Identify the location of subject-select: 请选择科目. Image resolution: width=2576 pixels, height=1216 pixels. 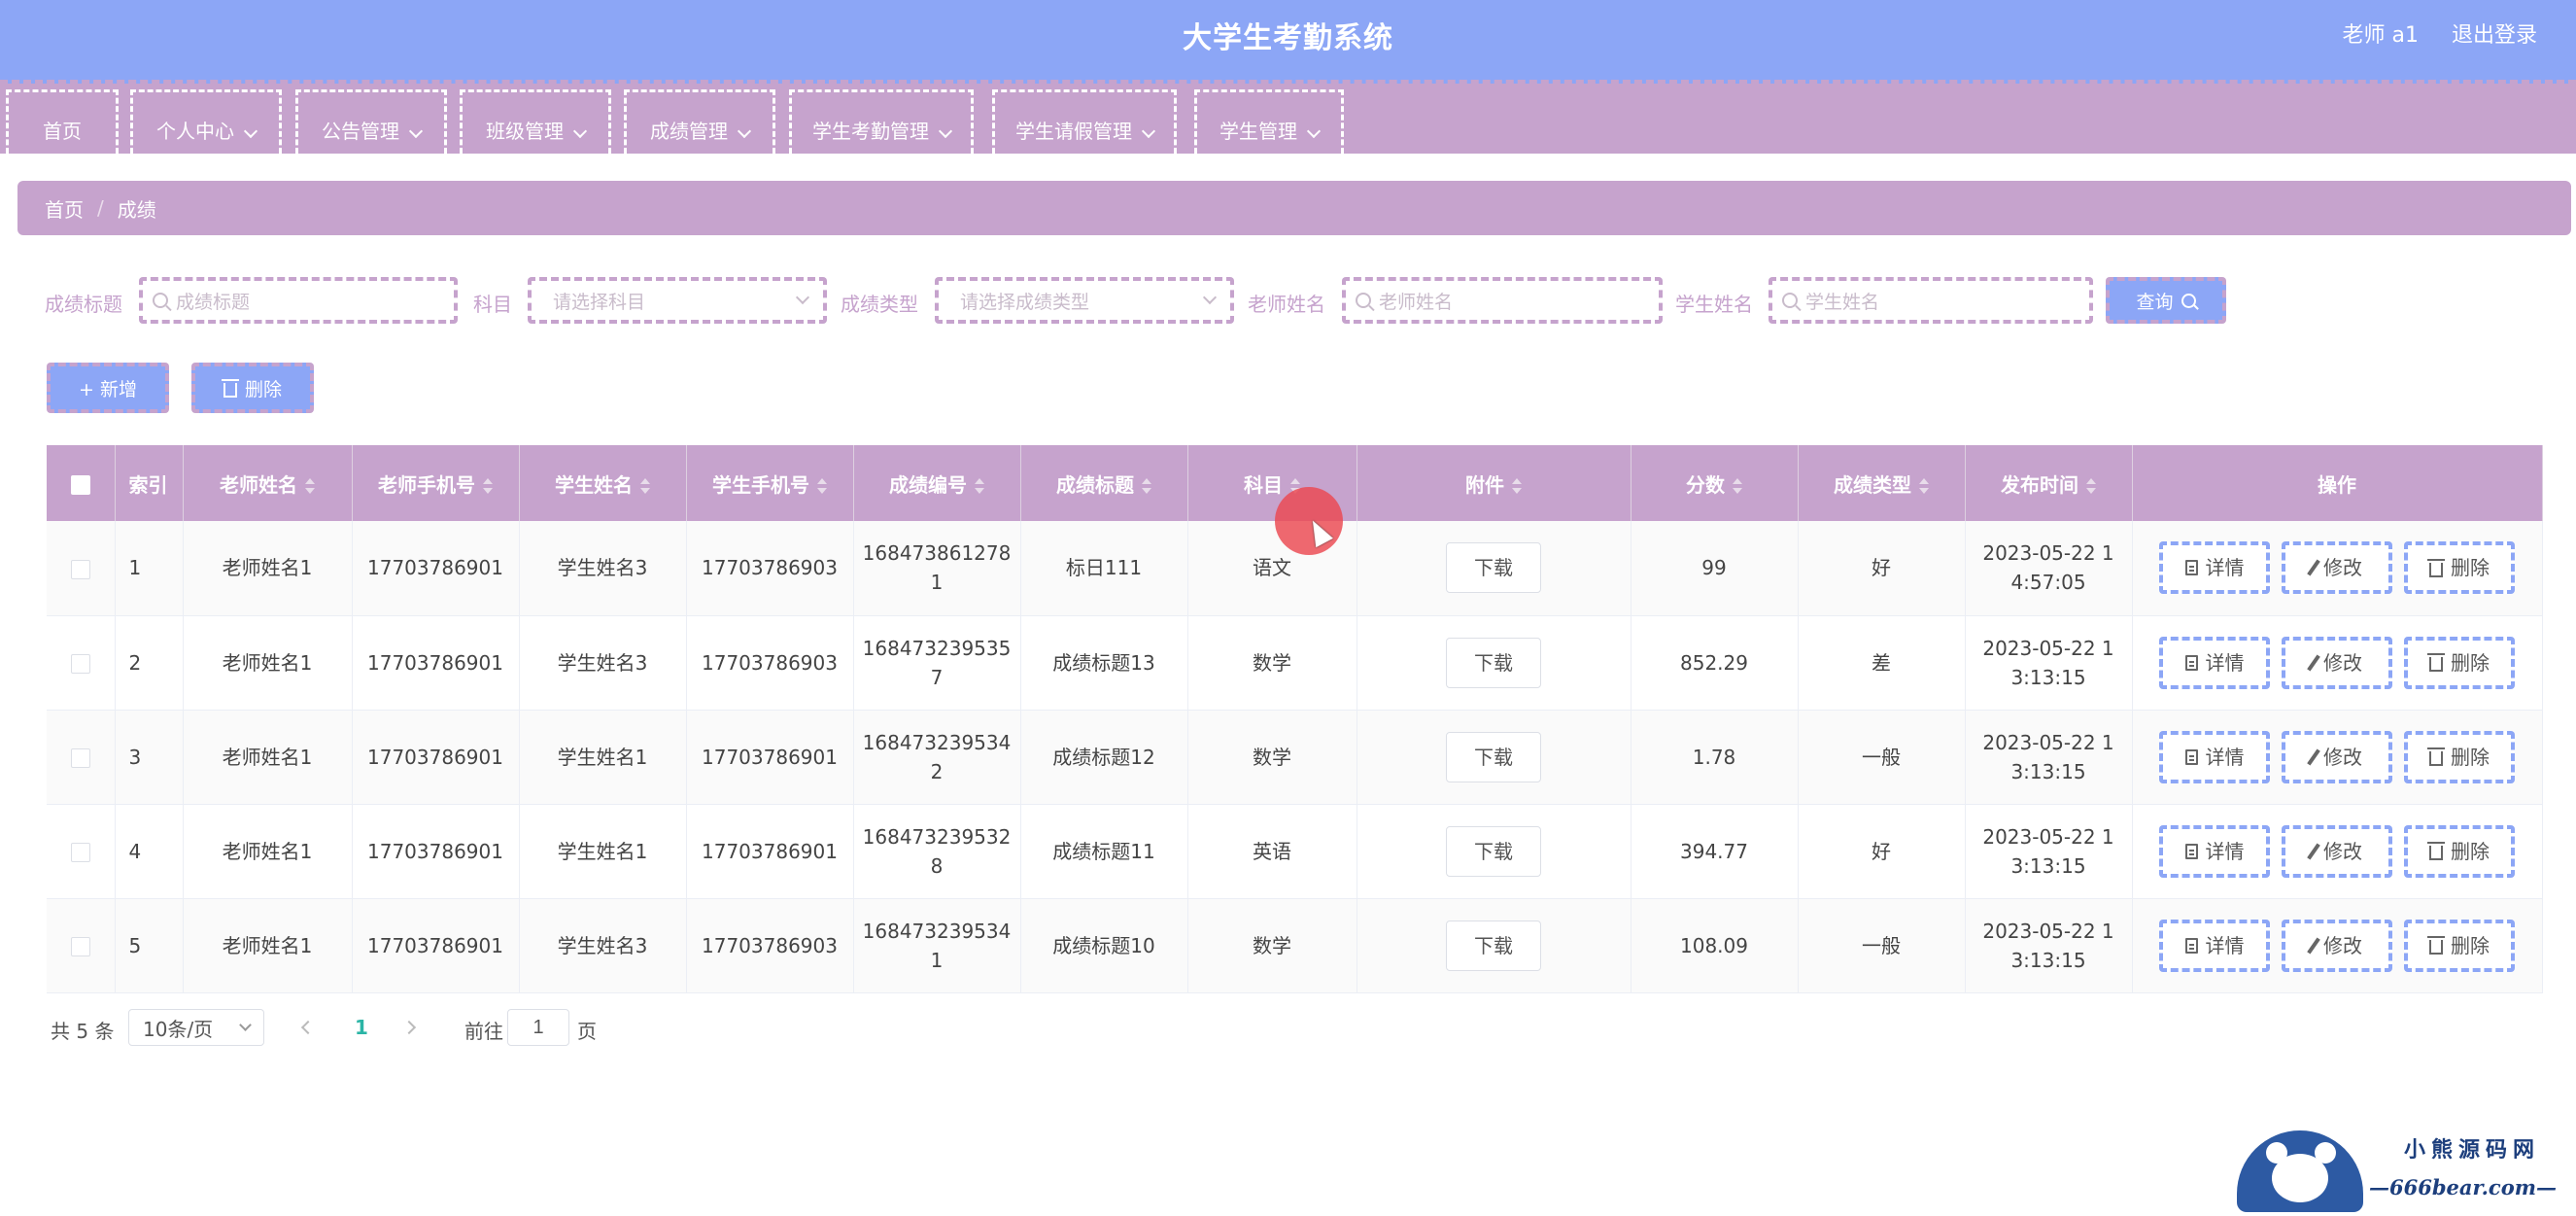
(677, 300).